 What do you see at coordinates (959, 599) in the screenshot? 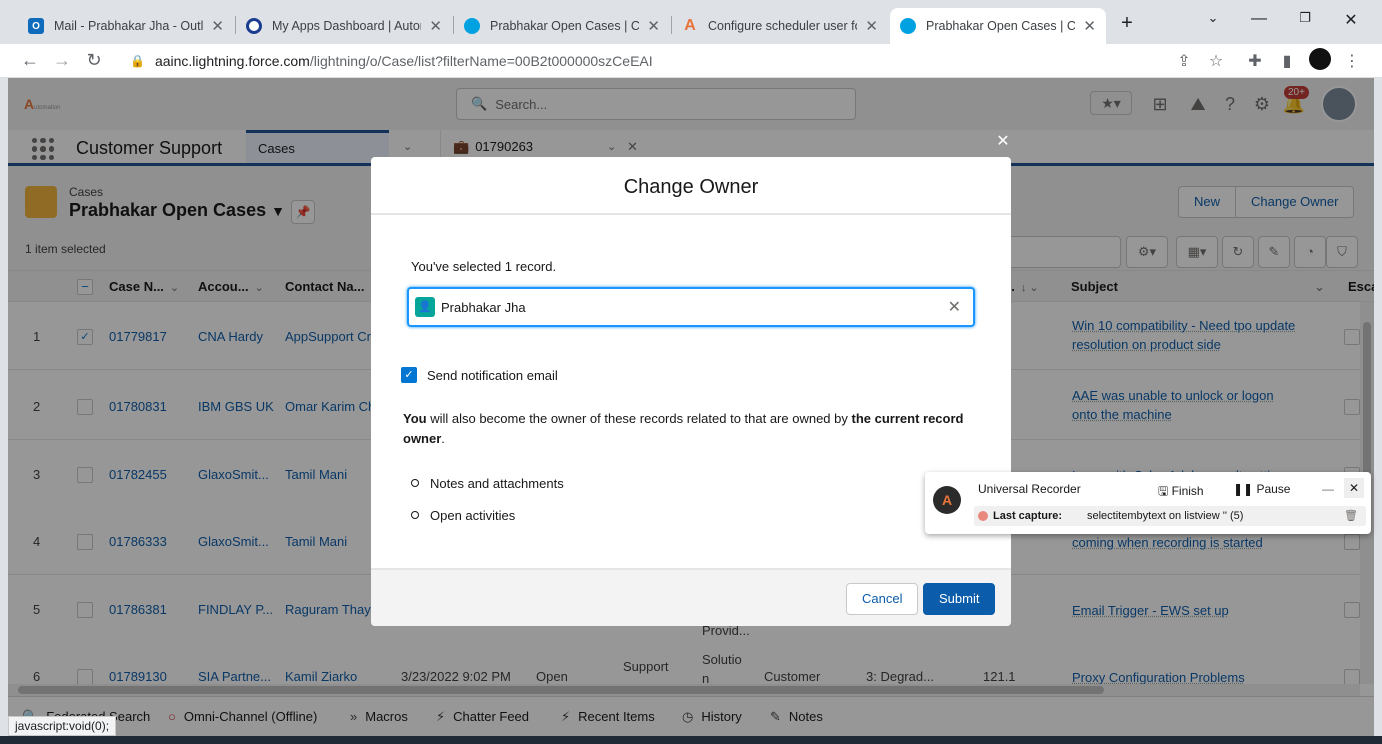
I see `submit-button: Submit` at bounding box center [959, 599].